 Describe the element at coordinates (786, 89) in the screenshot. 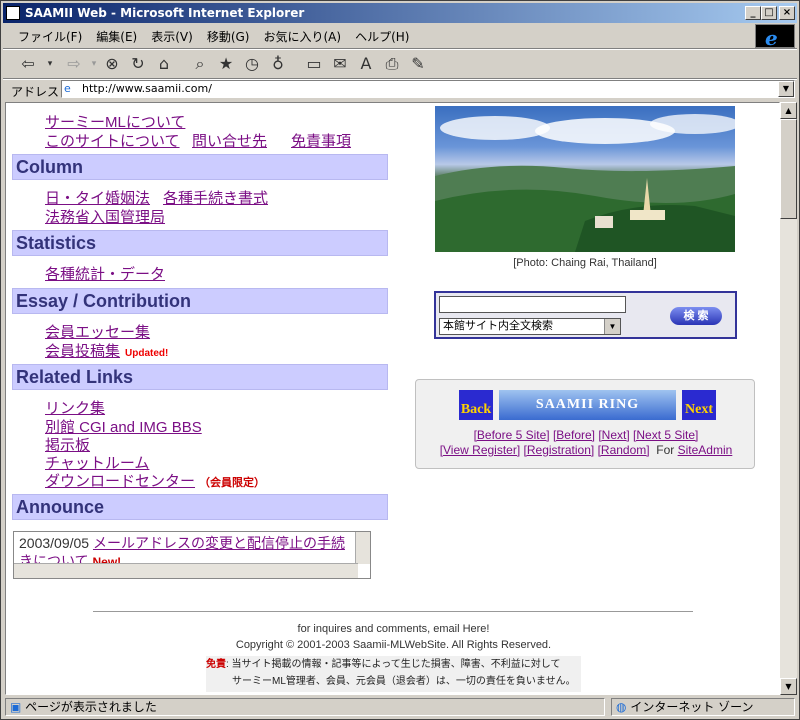

I see `address-dropdown-icon: ▼` at that location.